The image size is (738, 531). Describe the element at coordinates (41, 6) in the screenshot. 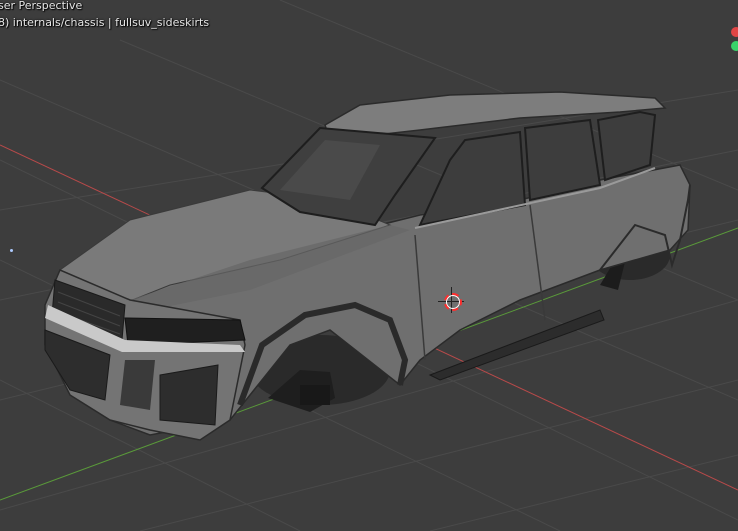

I see `view-title: ser Perspective` at that location.